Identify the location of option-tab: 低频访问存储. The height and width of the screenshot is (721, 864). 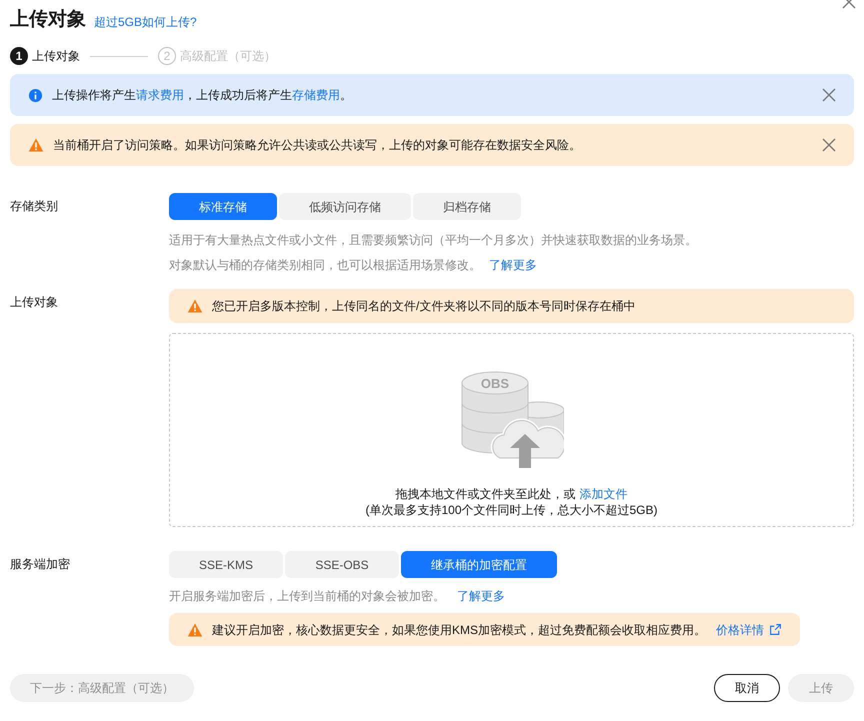
(345, 206).